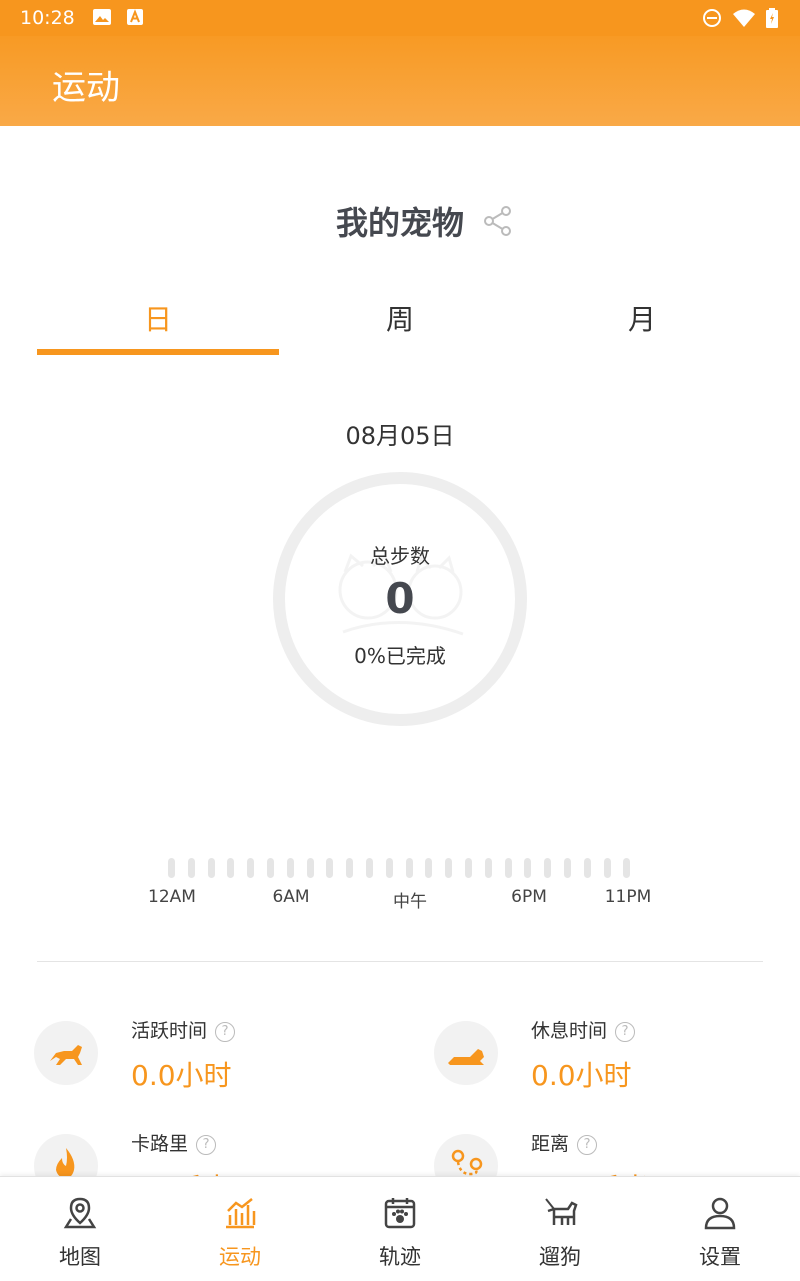  I want to click on nav-item-activity: 运动, so click(240, 1229).